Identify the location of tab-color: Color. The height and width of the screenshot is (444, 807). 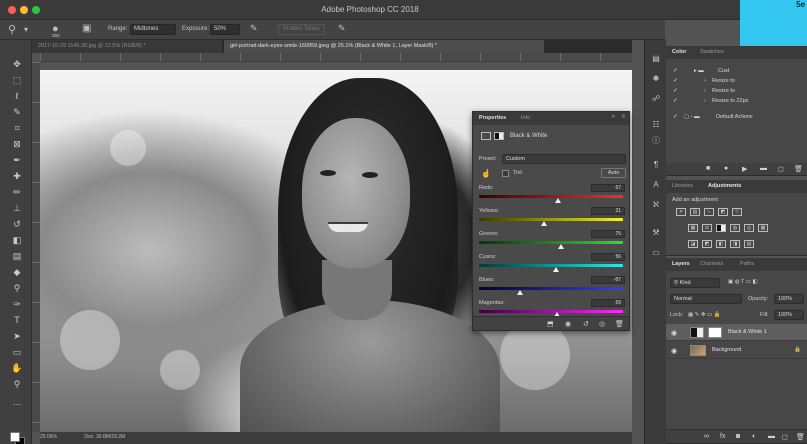
(679, 52).